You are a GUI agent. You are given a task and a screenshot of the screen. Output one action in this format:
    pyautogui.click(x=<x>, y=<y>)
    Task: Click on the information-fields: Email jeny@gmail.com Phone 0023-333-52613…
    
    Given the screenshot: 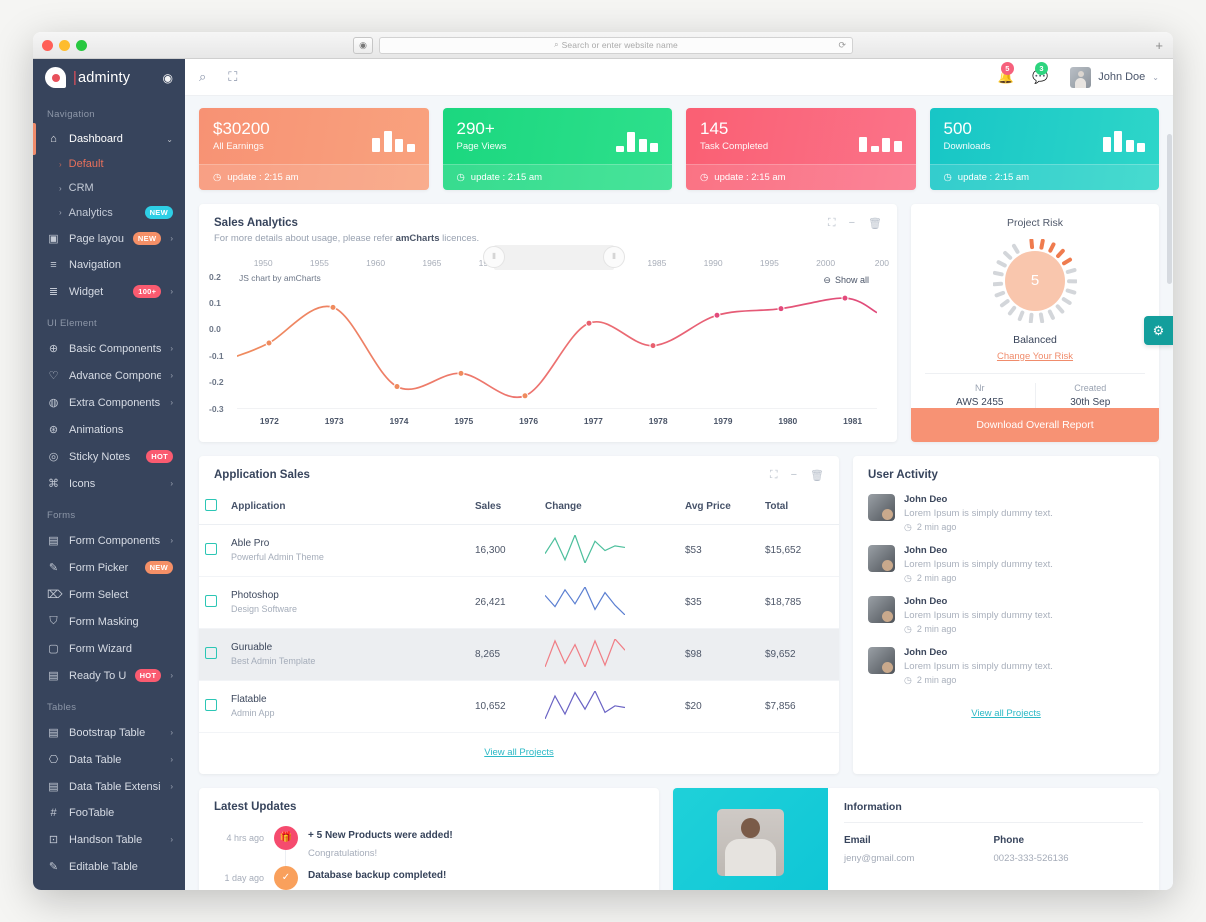 What is the action you would take?
    pyautogui.click(x=993, y=849)
    